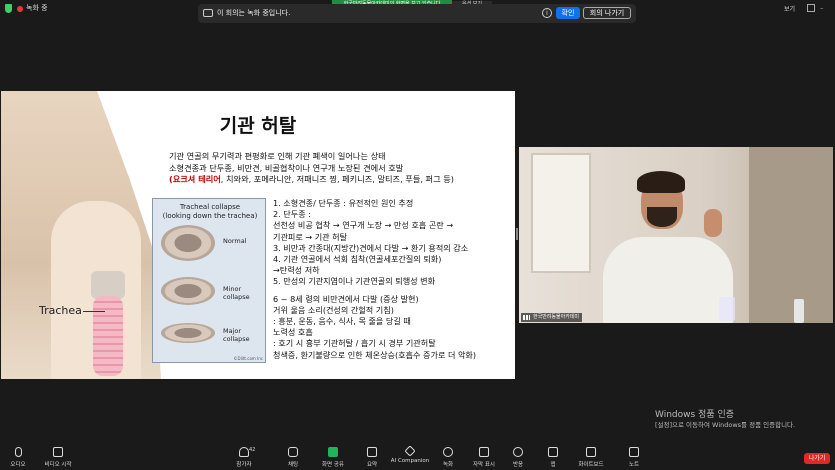  I want to click on notes-label: 노트, so click(634, 465).